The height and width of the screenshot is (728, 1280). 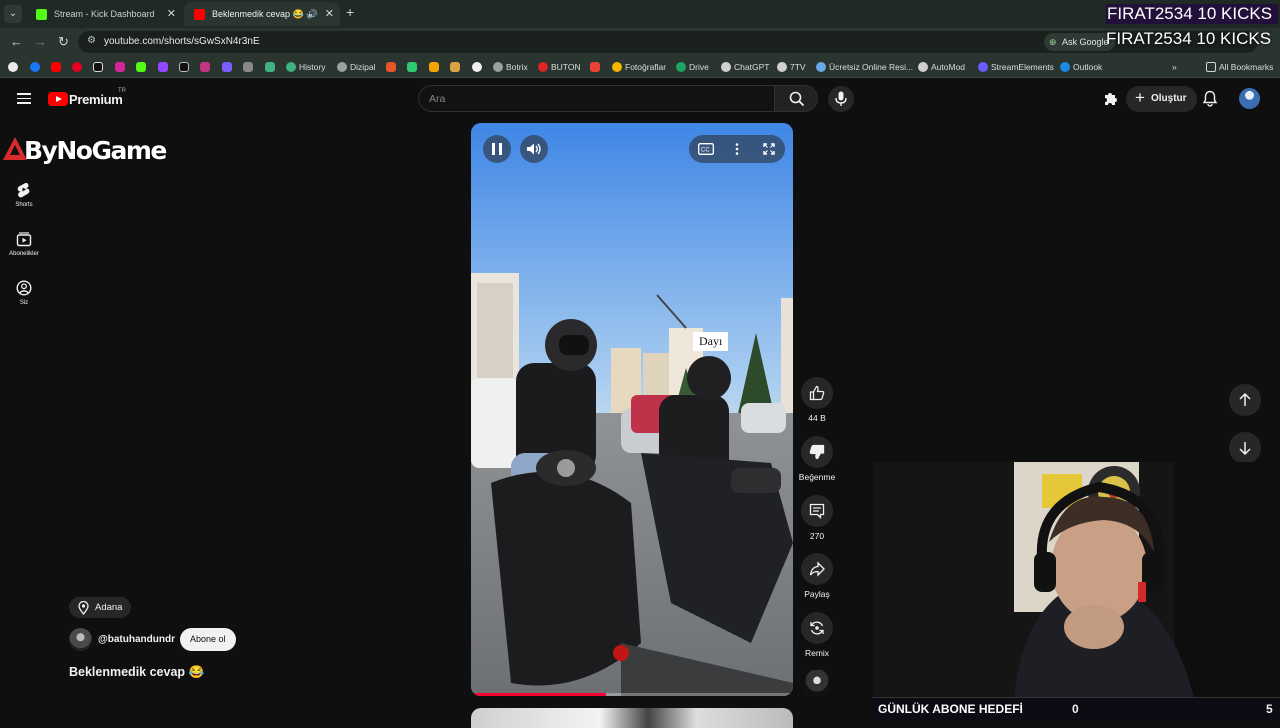 I want to click on site-info-icon: ⚙, so click(x=91, y=40).